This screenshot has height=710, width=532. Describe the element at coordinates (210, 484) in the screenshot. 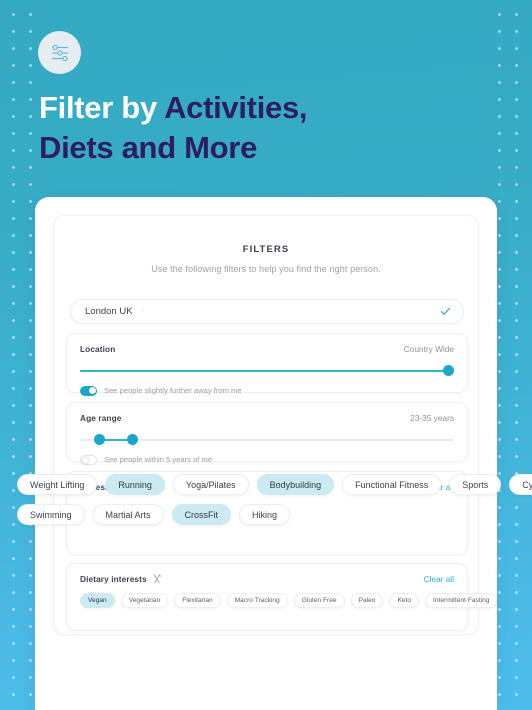

I see `fitness-chip: Yoga/Pilates` at that location.